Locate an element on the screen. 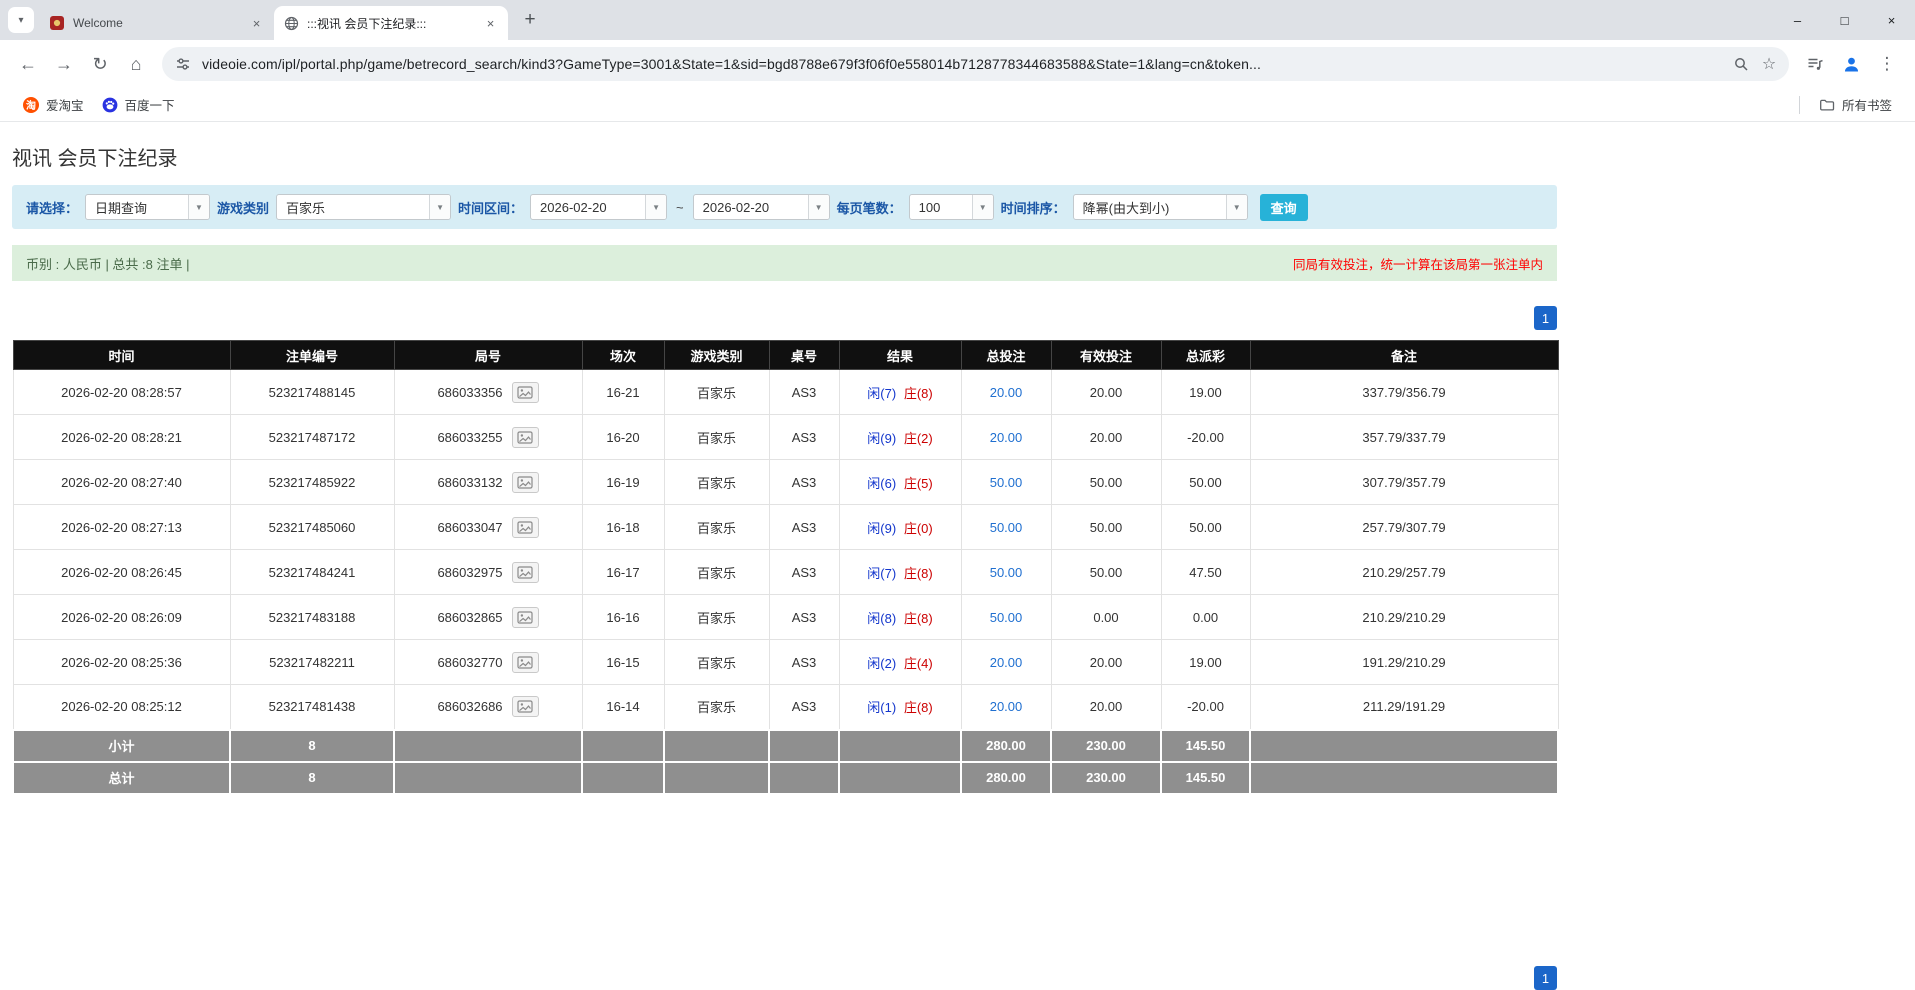 This screenshot has height=990, width=1915. valid-bet-notice: 同局有效投注，统一计算在该局第一张注单内 is located at coordinates (1417, 264).